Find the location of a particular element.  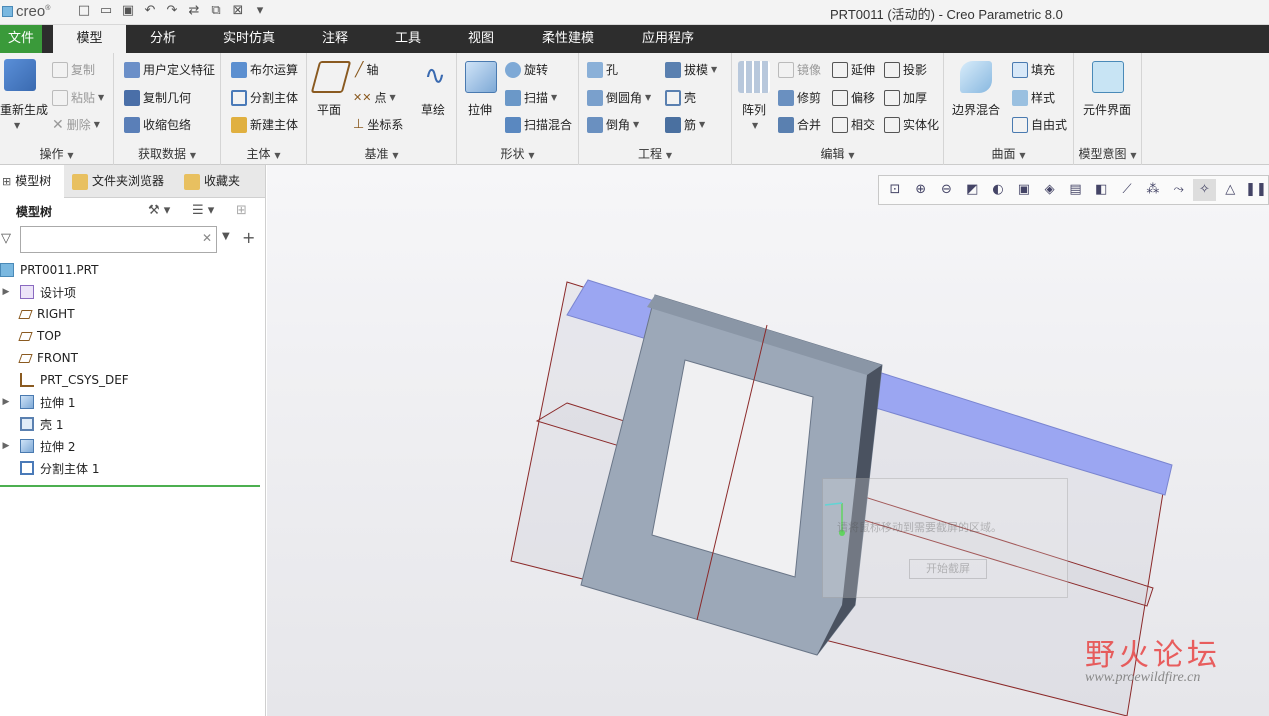

regenerate-icon is located at coordinates (20, 75).